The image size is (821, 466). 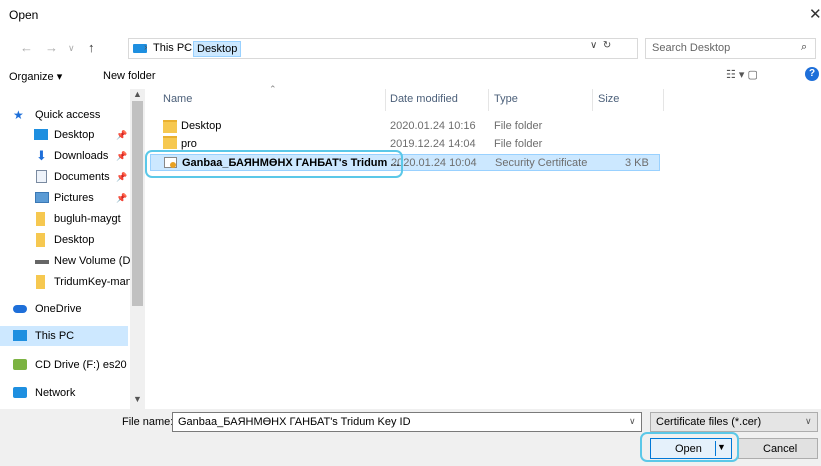 I want to click on sidebar-item-quick-access: ★ Quick access, so click(x=66, y=115).